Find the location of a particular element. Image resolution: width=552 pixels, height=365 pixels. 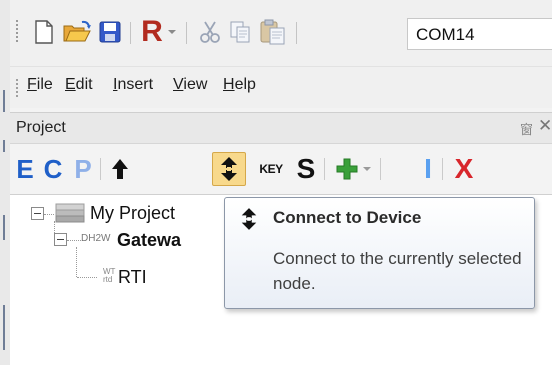

menu-view: View is located at coordinates (190, 85).